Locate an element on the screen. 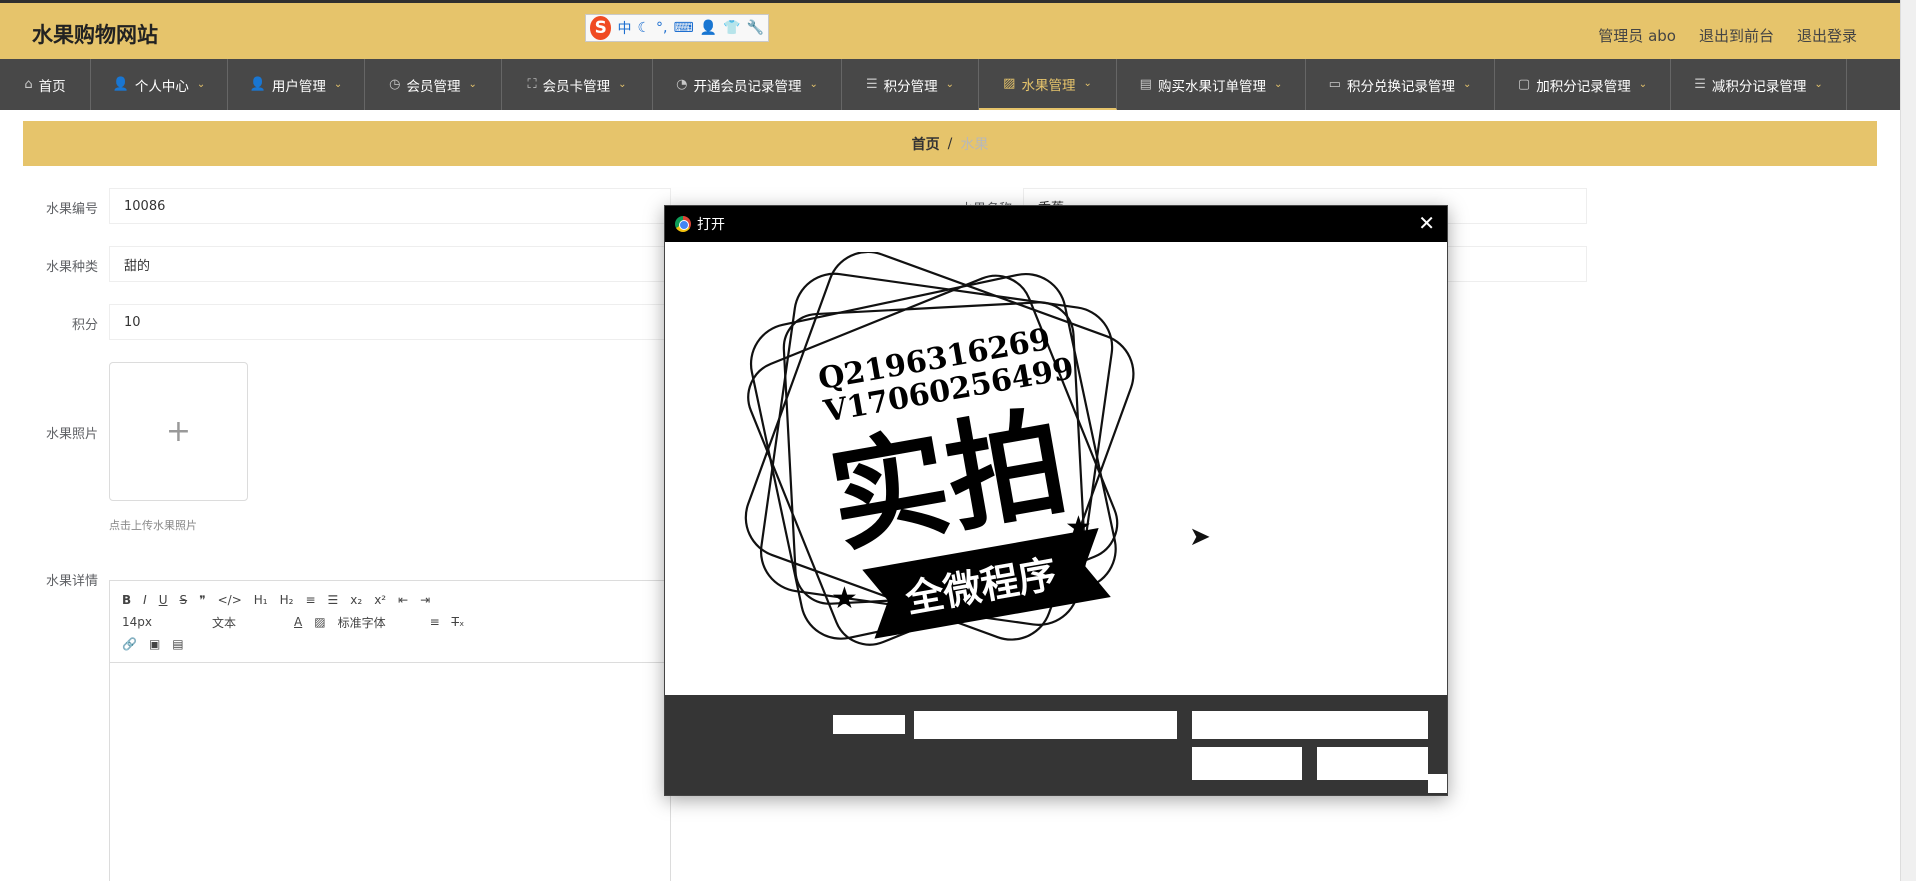 Image resolution: width=1916 pixels, height=881 pixels. strike-icon: S is located at coordinates (184, 600).